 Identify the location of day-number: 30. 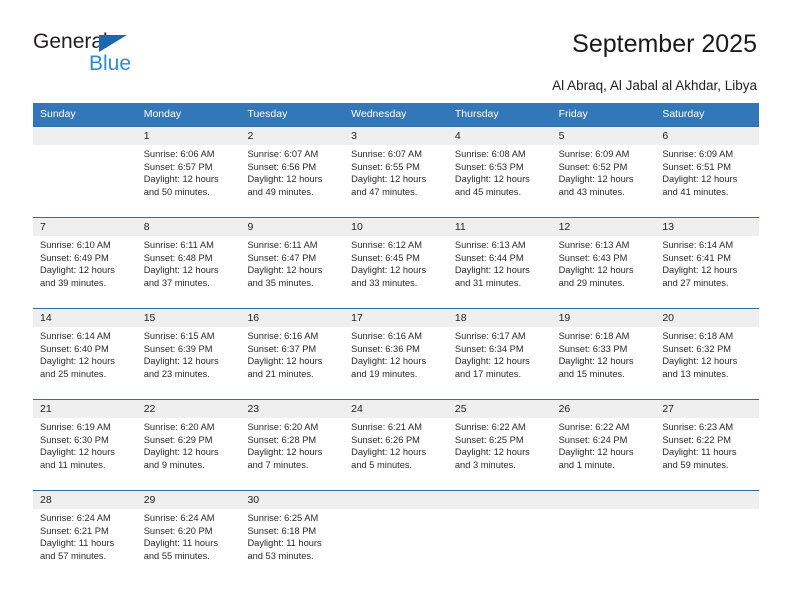
(292, 500).